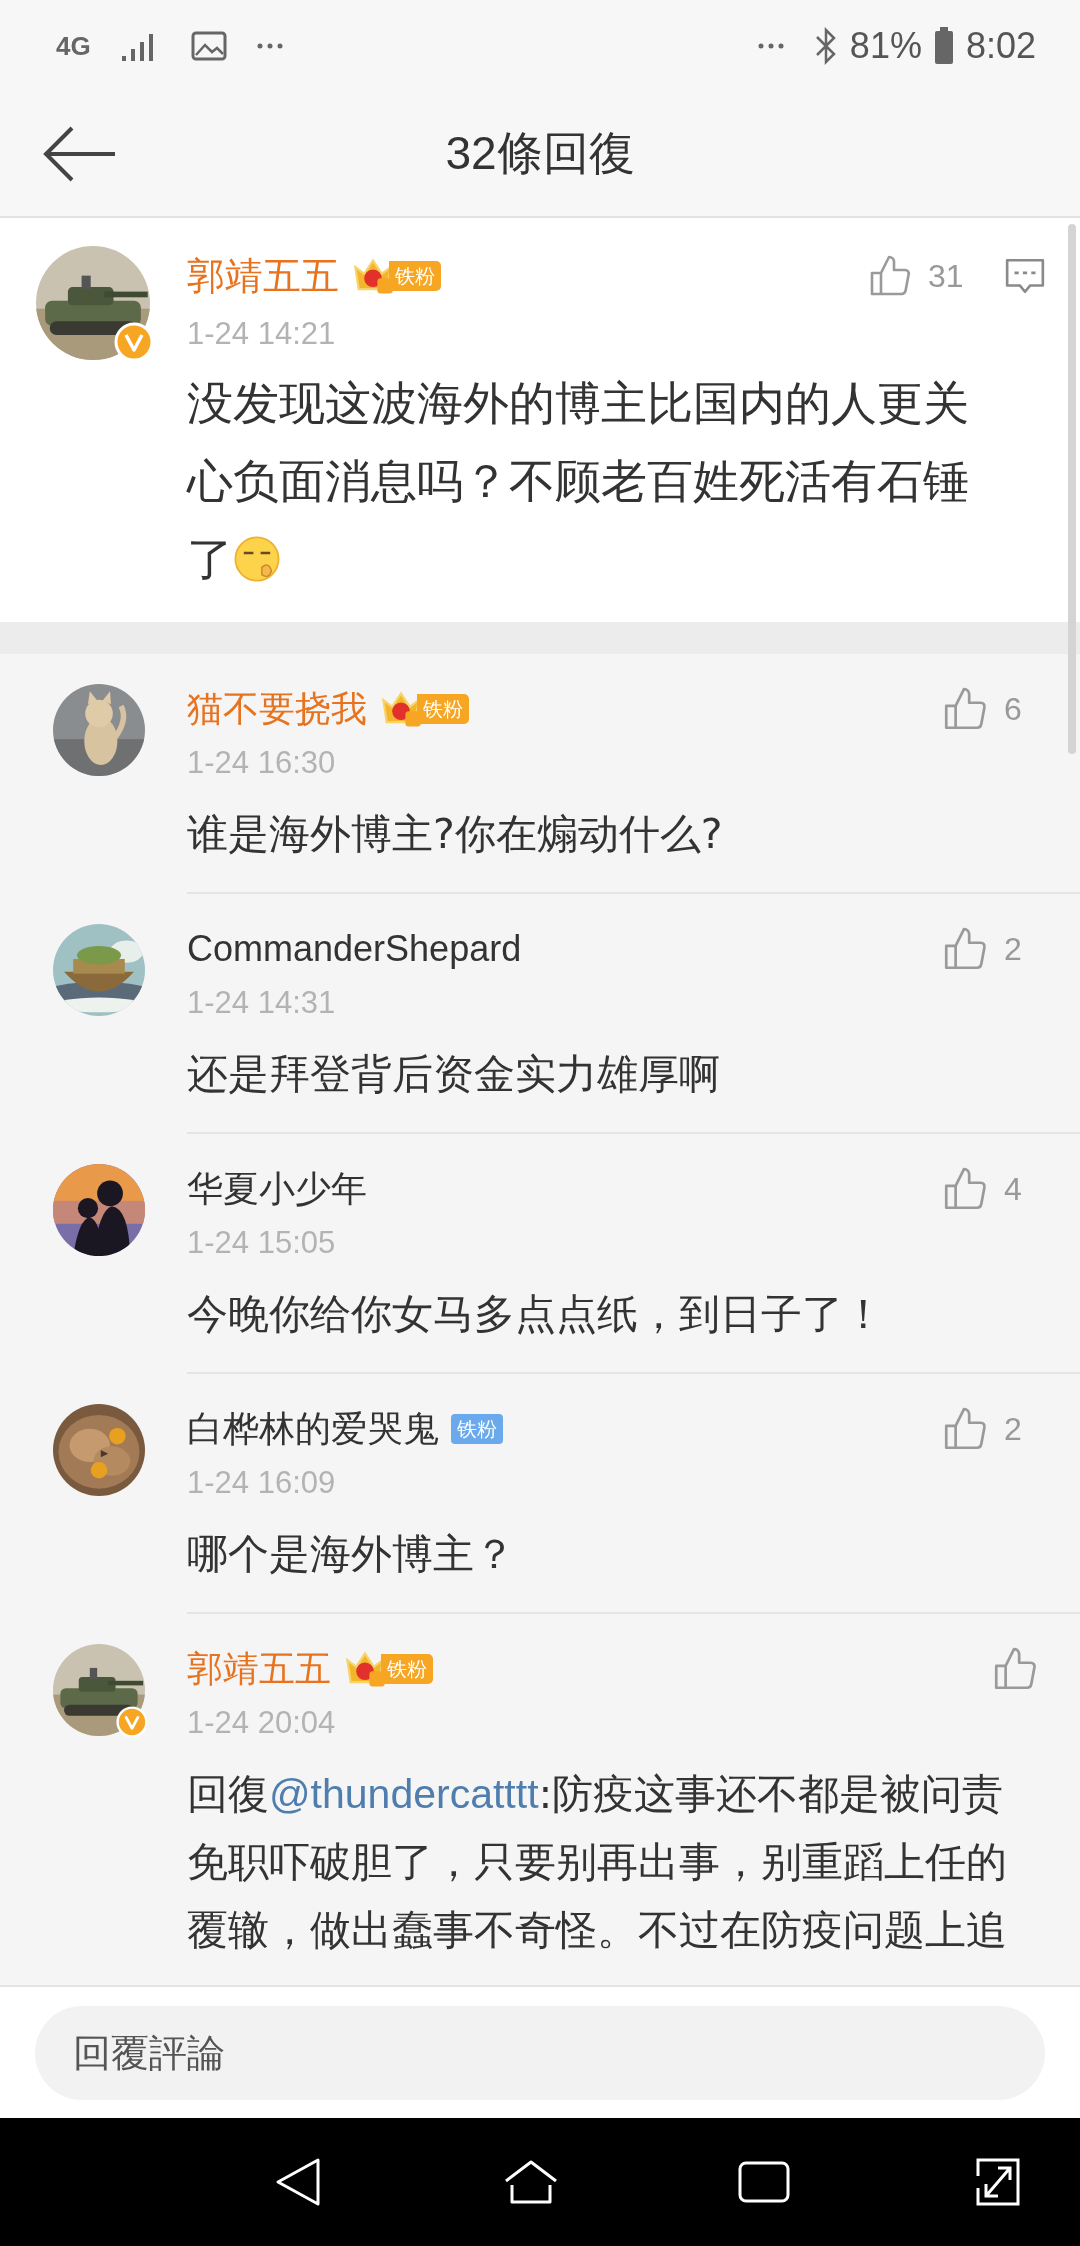 Image resolution: width=1080 pixels, height=2246 pixels. What do you see at coordinates (277, 709) in the screenshot?
I see `user-name: 猫不要挠我` at bounding box center [277, 709].